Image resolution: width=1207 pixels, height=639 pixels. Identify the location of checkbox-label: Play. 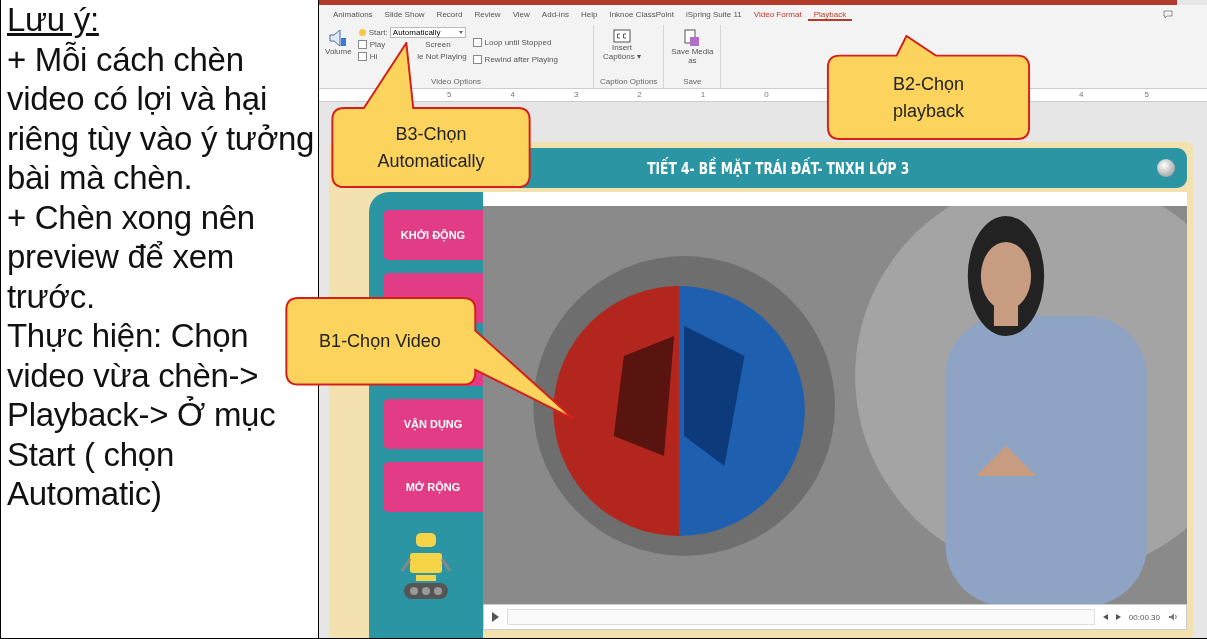
(377, 44).